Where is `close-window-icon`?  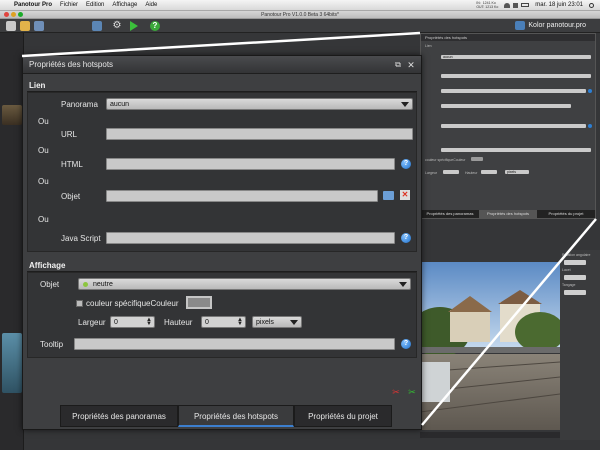
close-window-icon is located at coordinates (6, 14).